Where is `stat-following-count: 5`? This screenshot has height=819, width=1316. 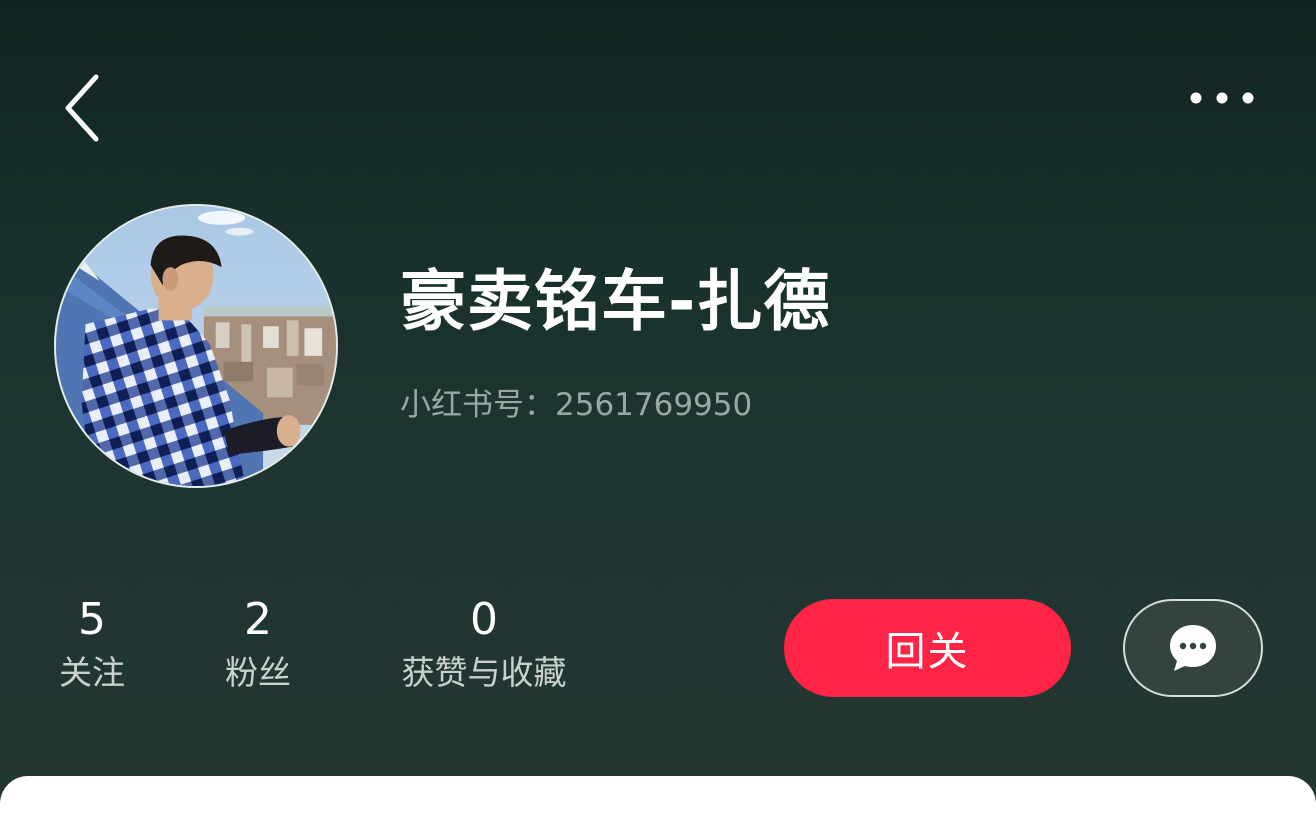
stat-following-count: 5 is located at coordinates (92, 619).